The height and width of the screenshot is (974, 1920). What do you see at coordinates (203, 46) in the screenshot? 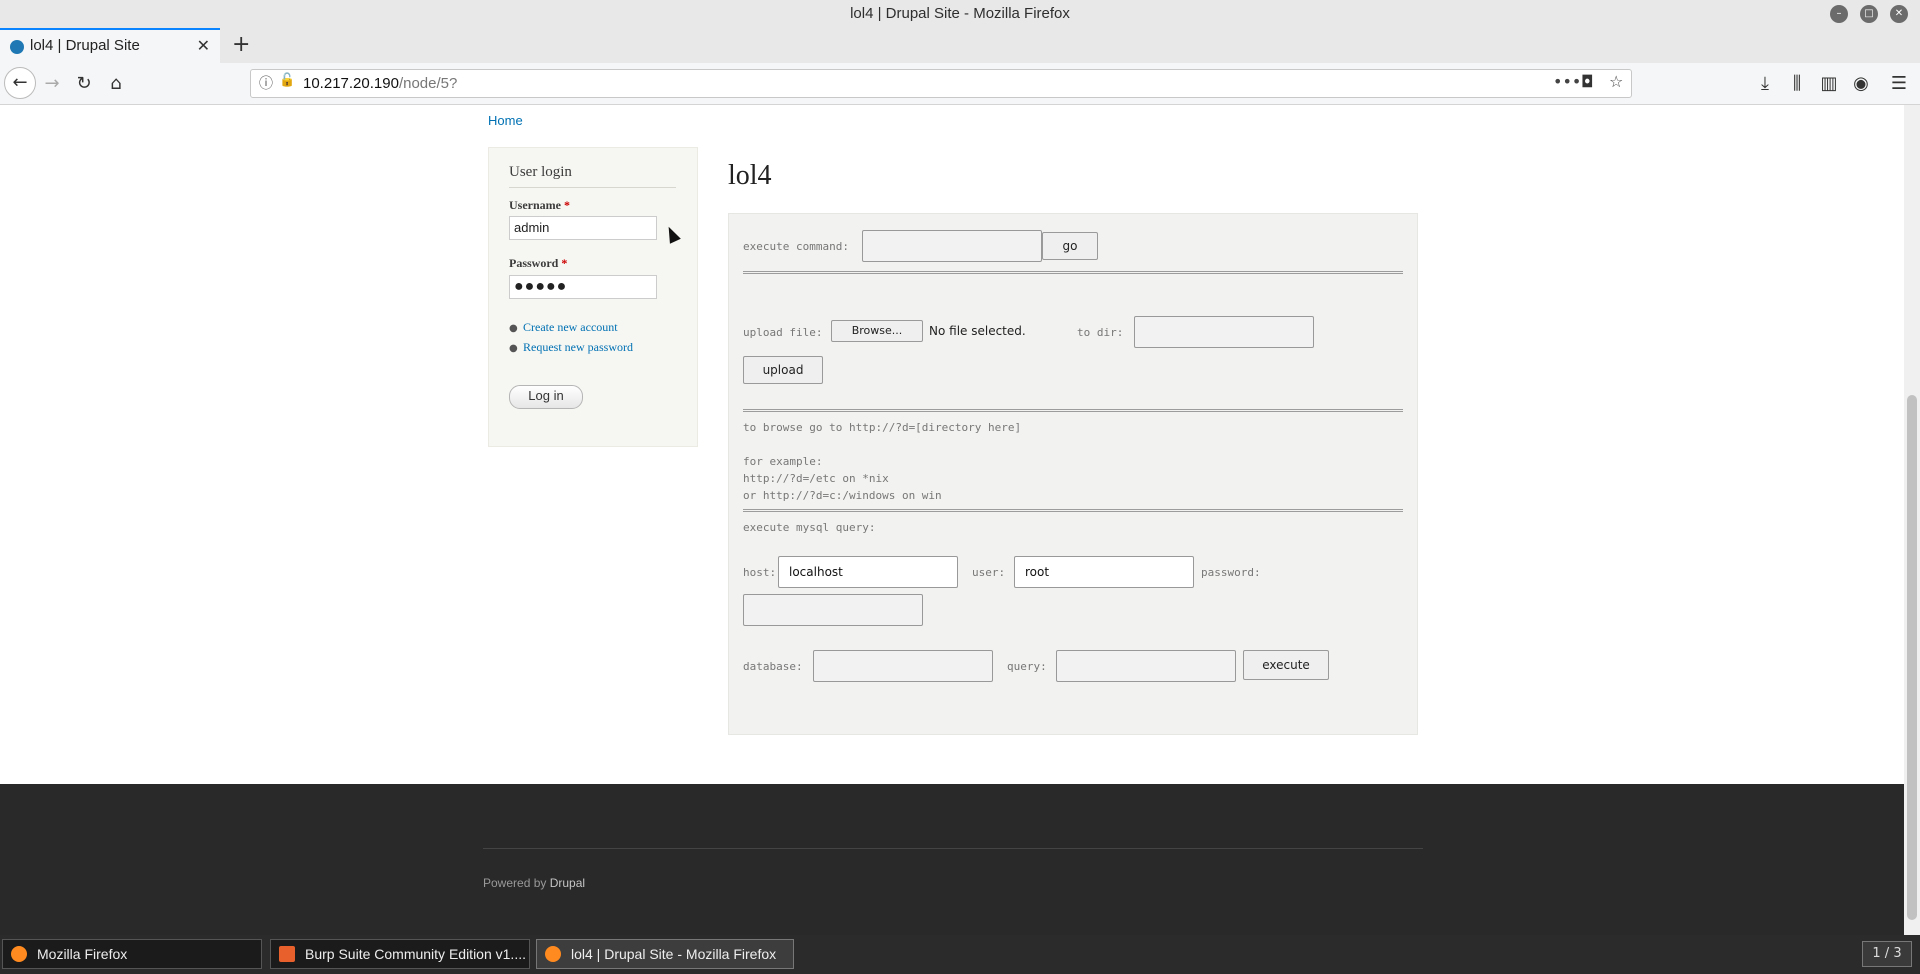
I see `tab-close-icon: ✕` at bounding box center [203, 46].